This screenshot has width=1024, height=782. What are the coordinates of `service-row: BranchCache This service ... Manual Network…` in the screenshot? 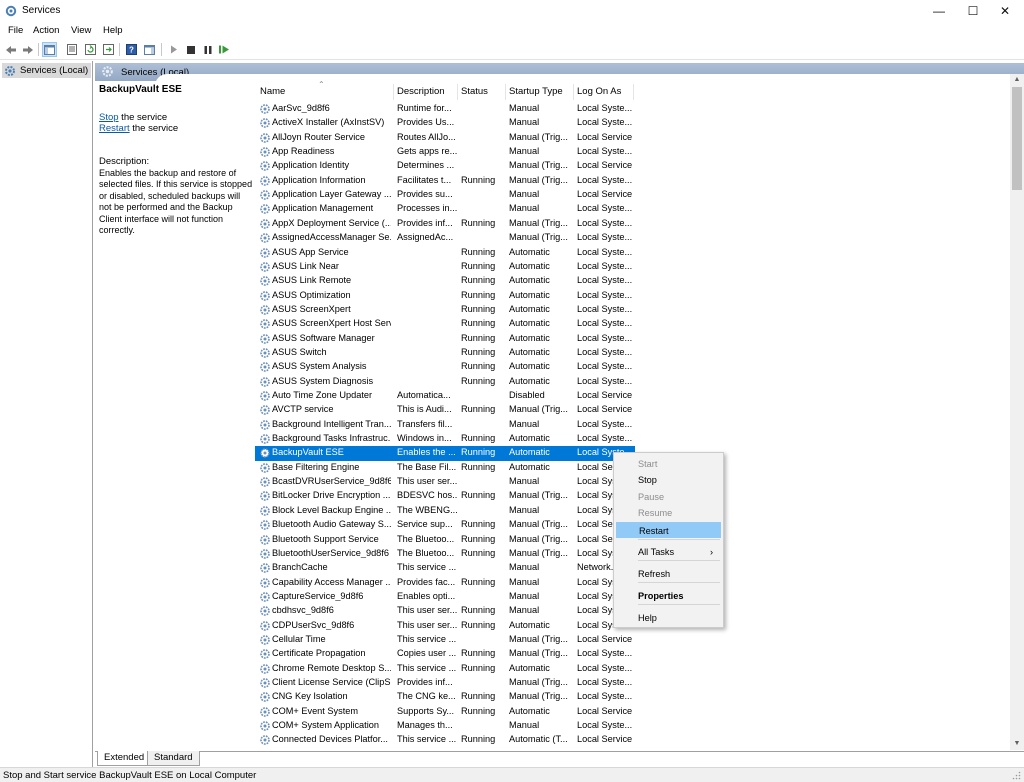 It's located at (445, 568).